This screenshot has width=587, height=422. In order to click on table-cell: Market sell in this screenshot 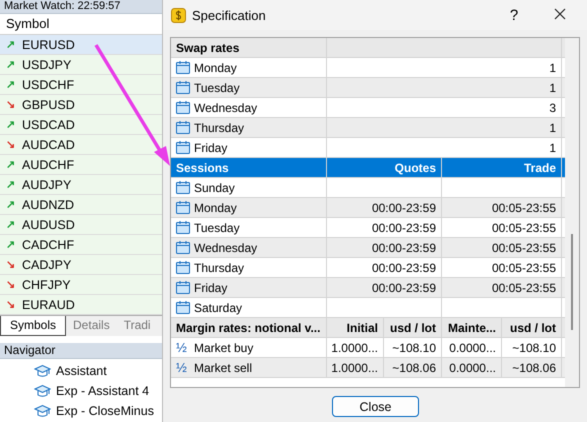, I will do `click(223, 367)`.